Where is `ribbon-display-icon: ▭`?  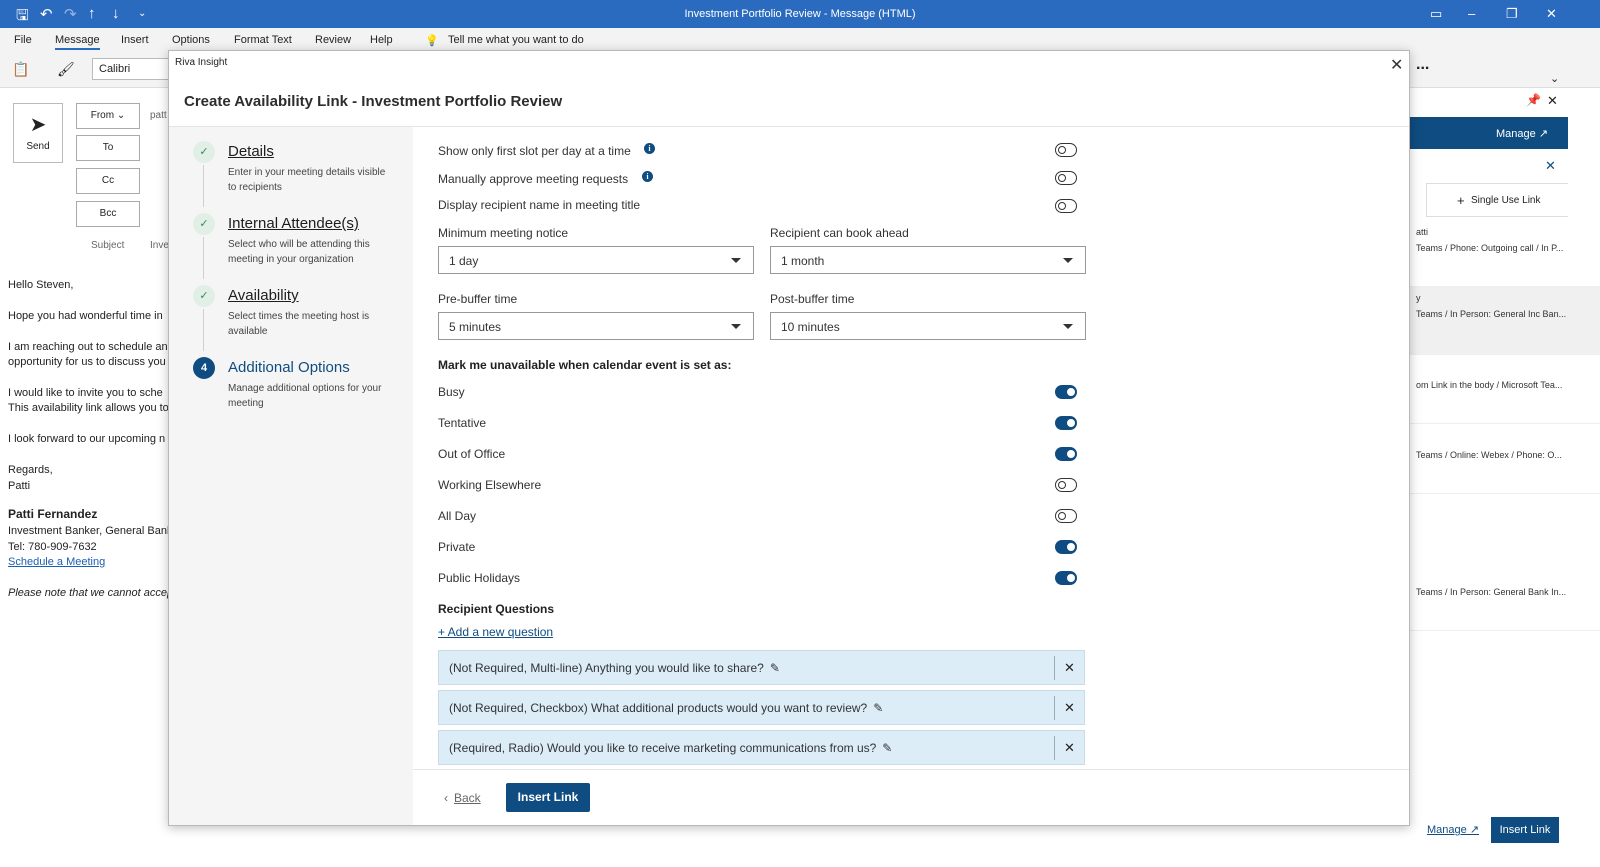
ribbon-display-icon: ▭ is located at coordinates (1436, 14).